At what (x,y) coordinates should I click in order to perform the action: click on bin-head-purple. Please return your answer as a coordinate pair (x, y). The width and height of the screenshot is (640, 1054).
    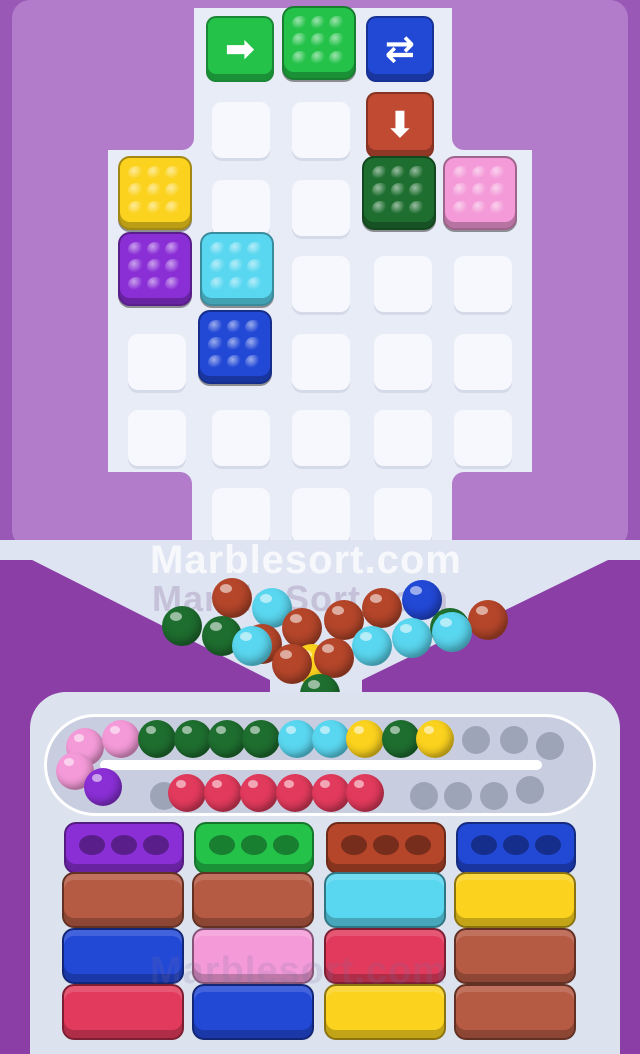
    Looking at the image, I should click on (124, 848).